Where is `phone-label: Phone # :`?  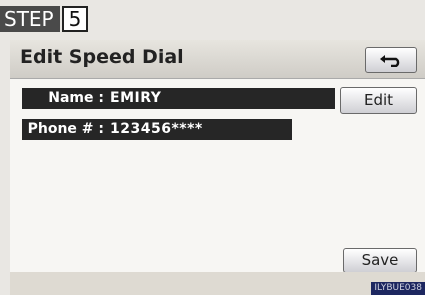 phone-label: Phone # : is located at coordinates (65, 129).